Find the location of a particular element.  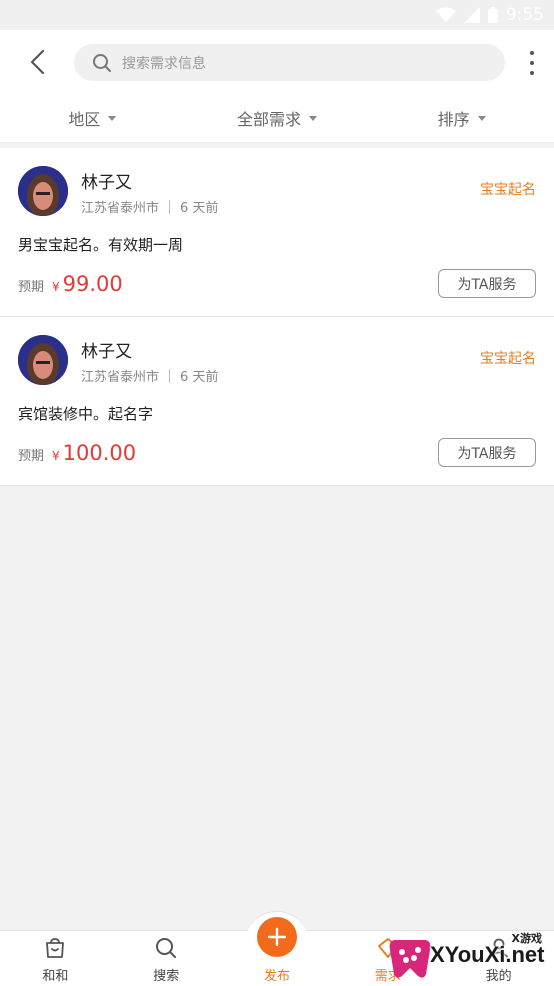

tab-hehe: 和和 is located at coordinates (55, 958).